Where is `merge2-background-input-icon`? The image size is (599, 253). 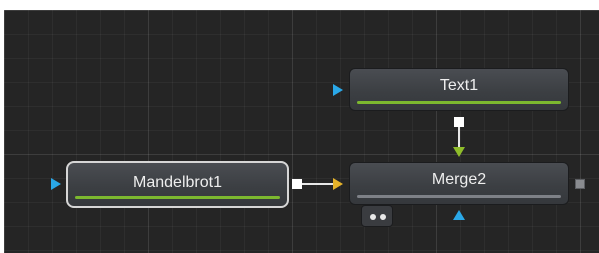 merge2-background-input-icon is located at coordinates (459, 215).